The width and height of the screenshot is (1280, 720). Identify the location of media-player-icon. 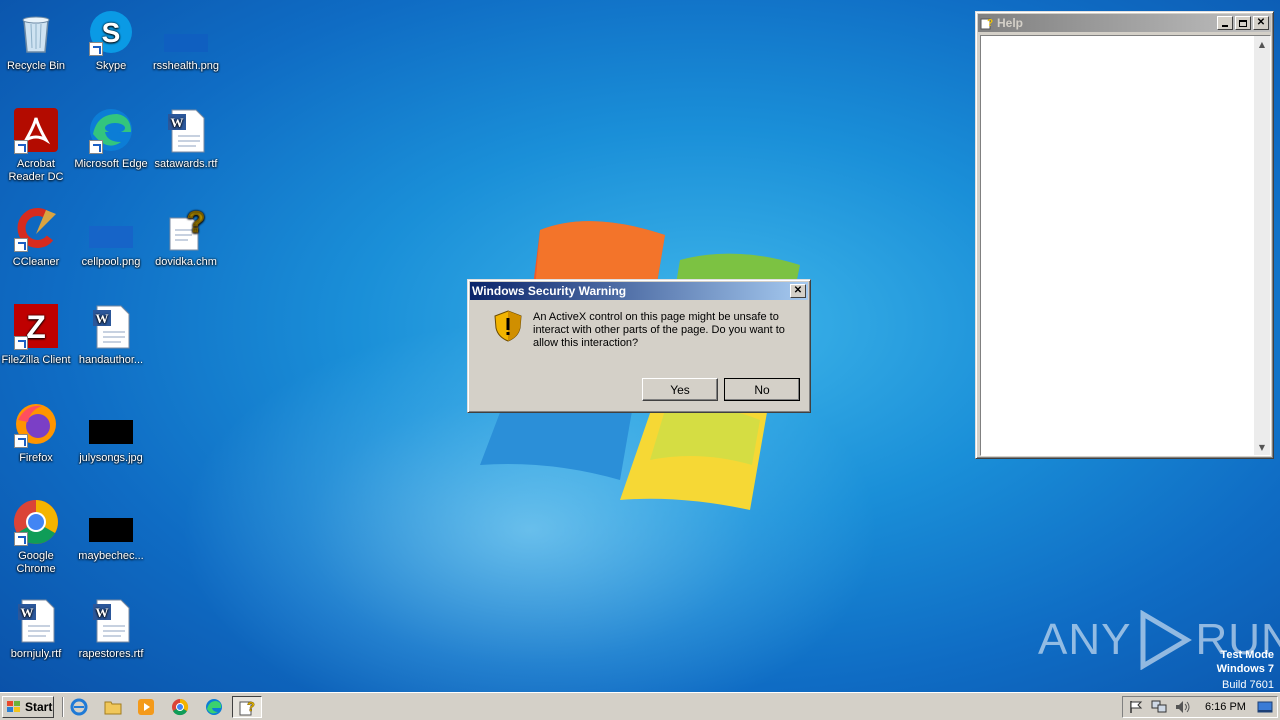
(146, 707).